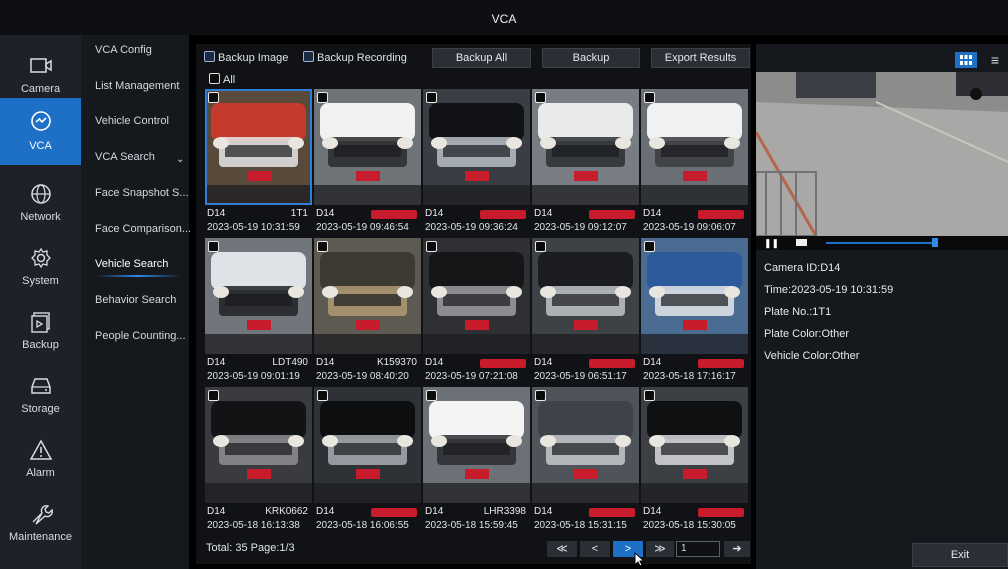 This screenshot has width=1008, height=569. I want to click on export-results-button: Export Results, so click(700, 58).